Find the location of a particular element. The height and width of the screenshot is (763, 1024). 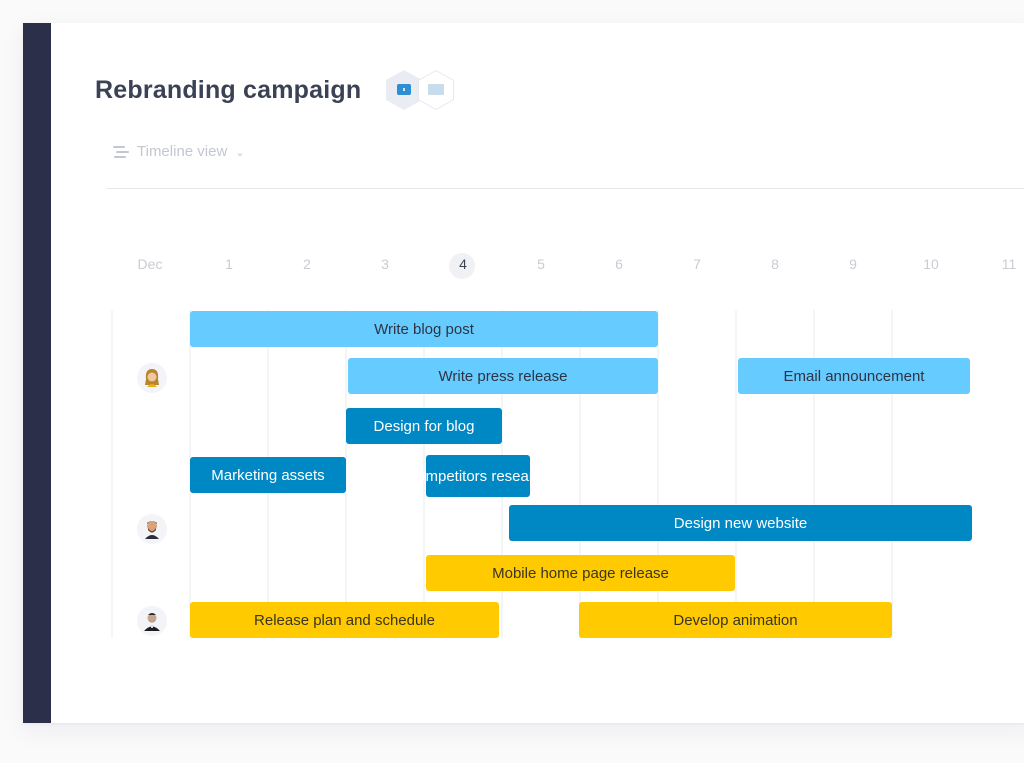

day-label-1: 1 is located at coordinates (229, 264).